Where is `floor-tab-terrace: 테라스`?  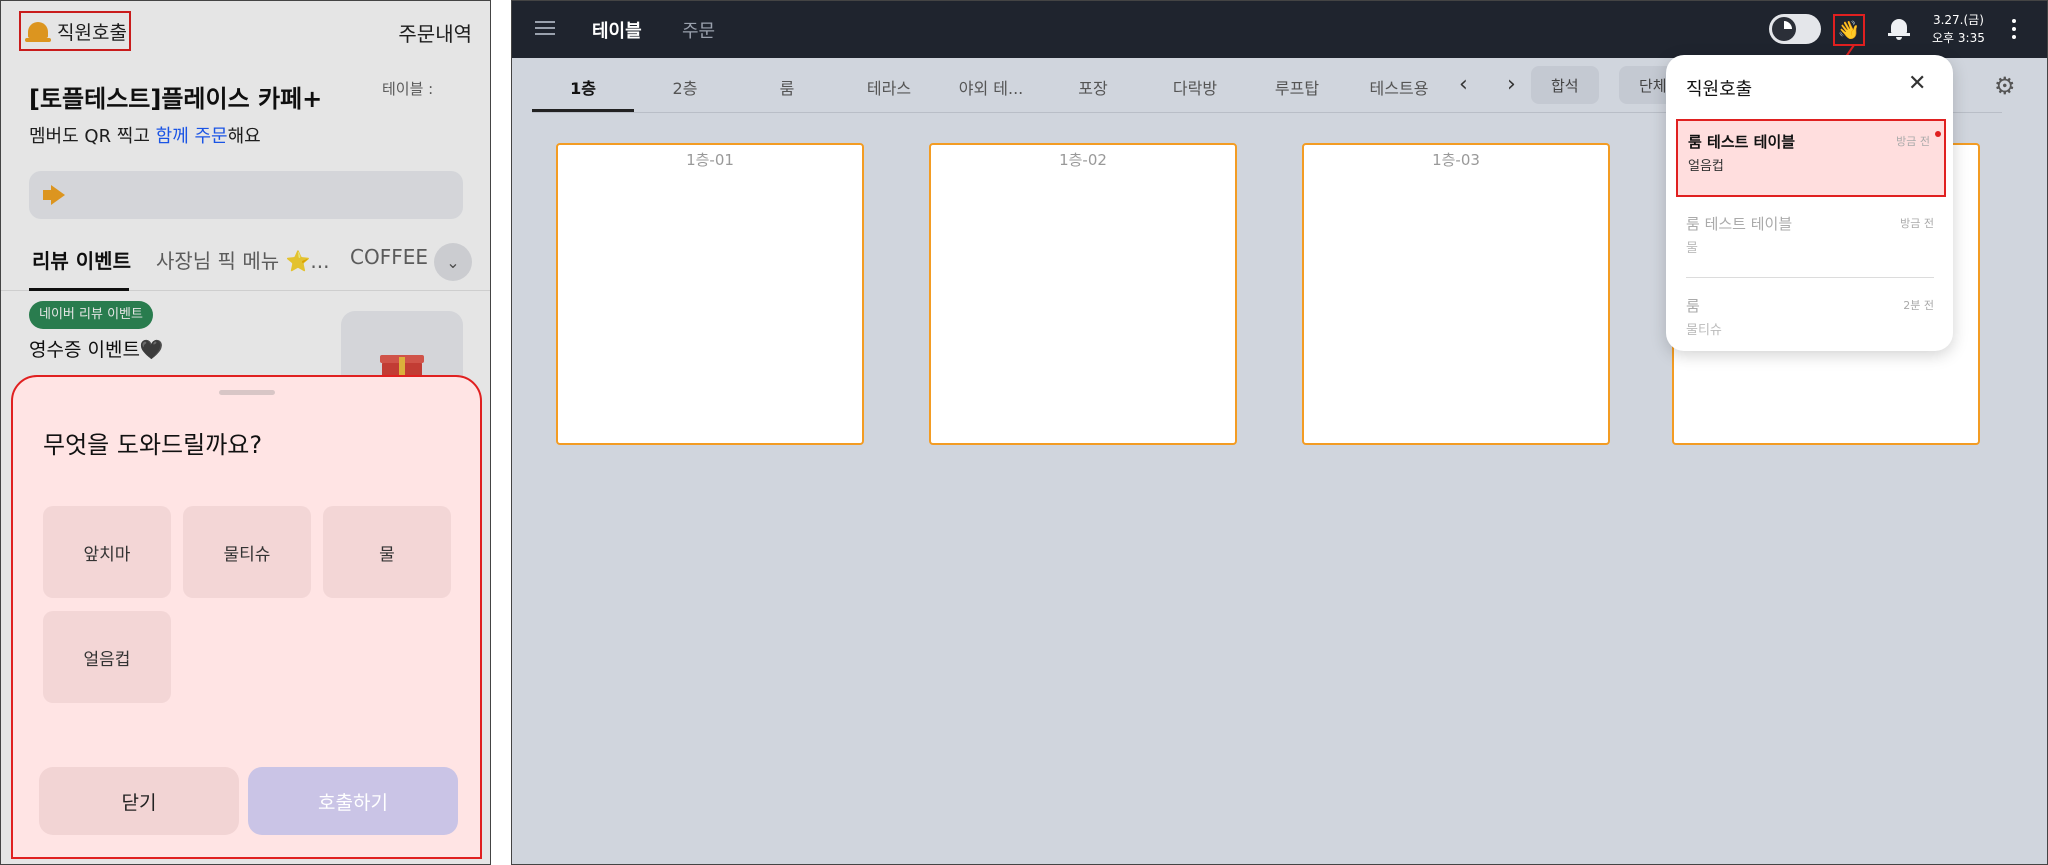 floor-tab-terrace: 테라스 is located at coordinates (889, 87).